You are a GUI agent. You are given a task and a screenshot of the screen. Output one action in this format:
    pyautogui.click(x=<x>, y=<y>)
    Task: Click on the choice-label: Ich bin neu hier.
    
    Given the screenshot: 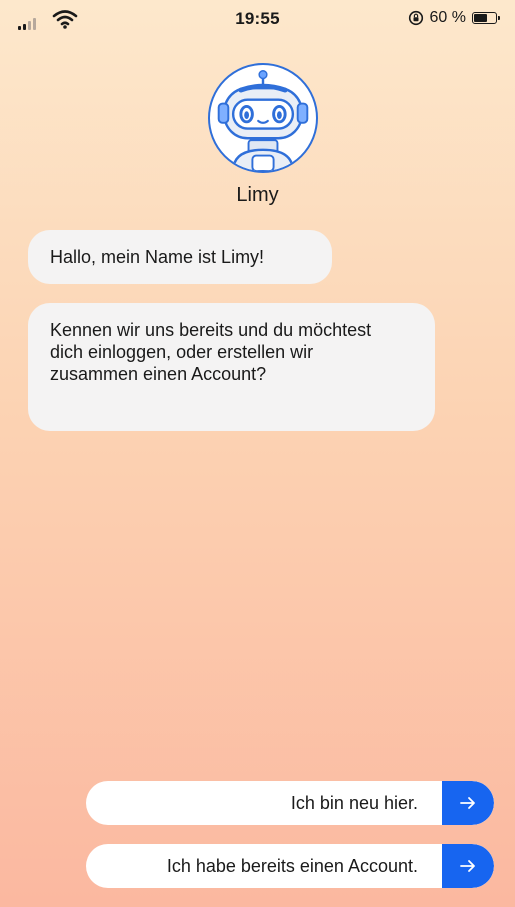 What is the action you would take?
    pyautogui.click(x=354, y=802)
    